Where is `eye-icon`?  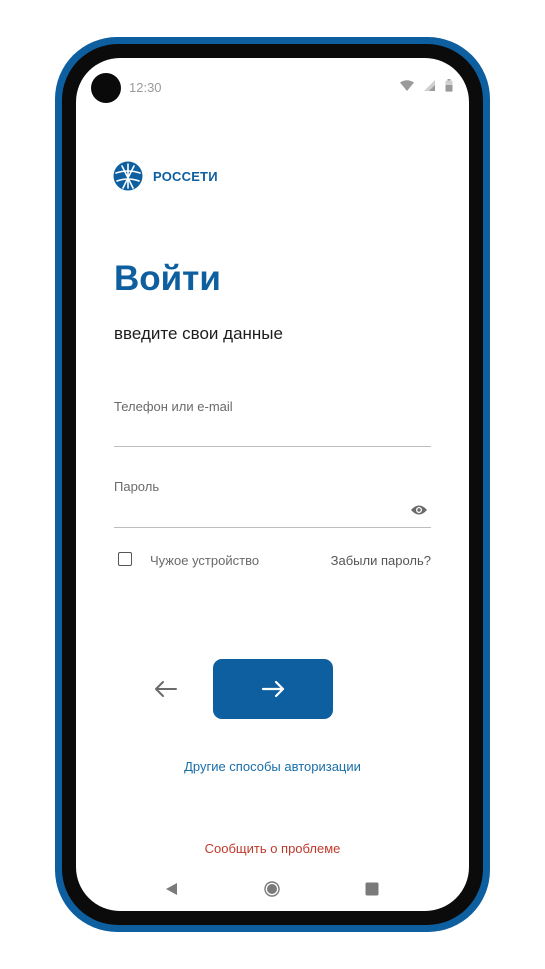 eye-icon is located at coordinates (419, 510).